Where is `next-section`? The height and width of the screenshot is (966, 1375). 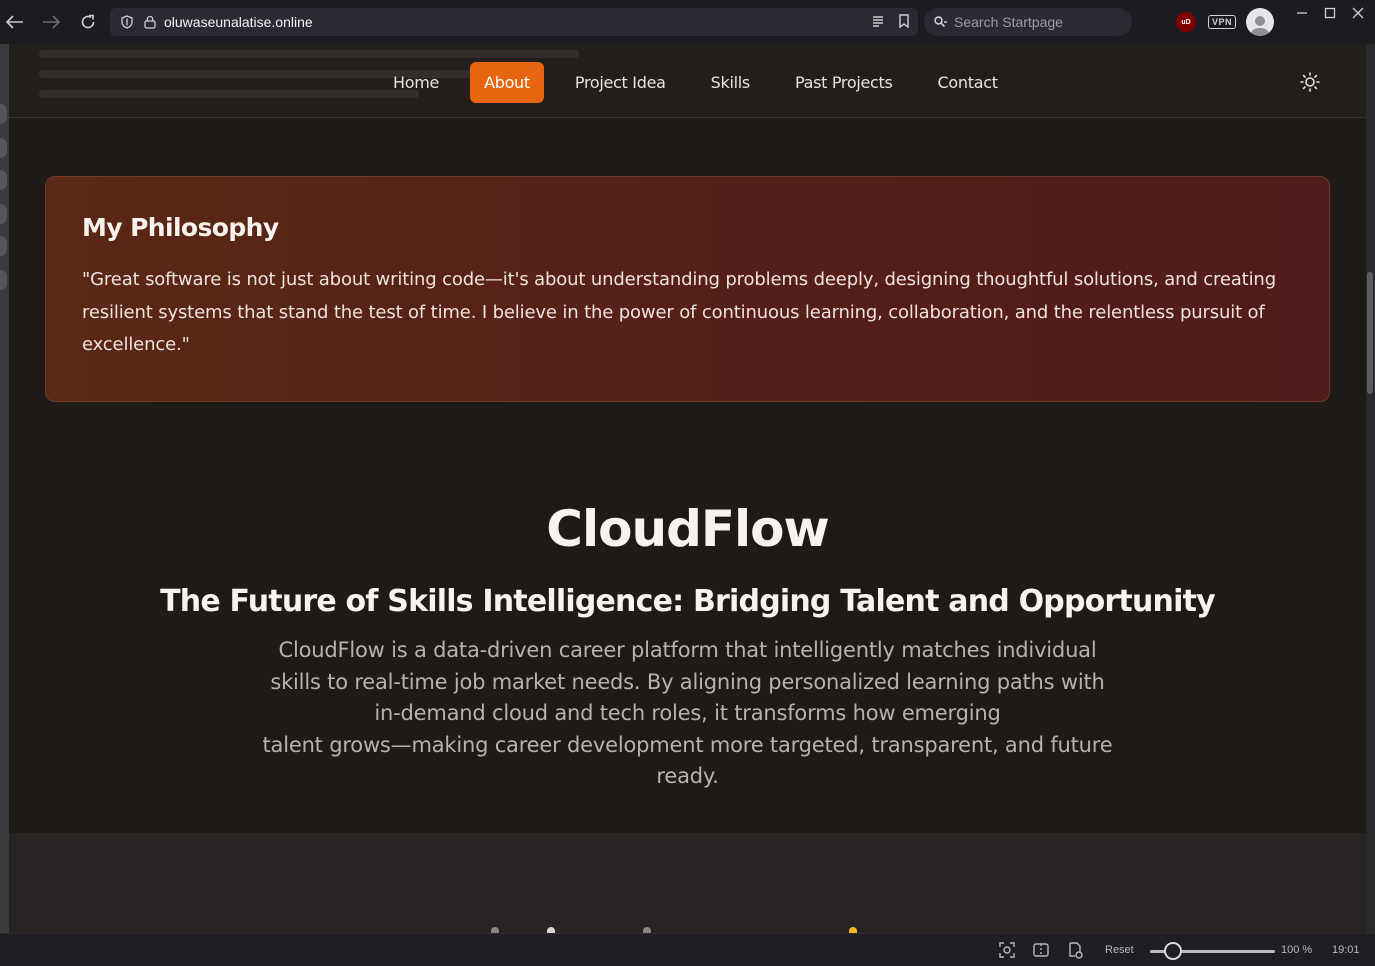
next-section is located at coordinates (687, 883).